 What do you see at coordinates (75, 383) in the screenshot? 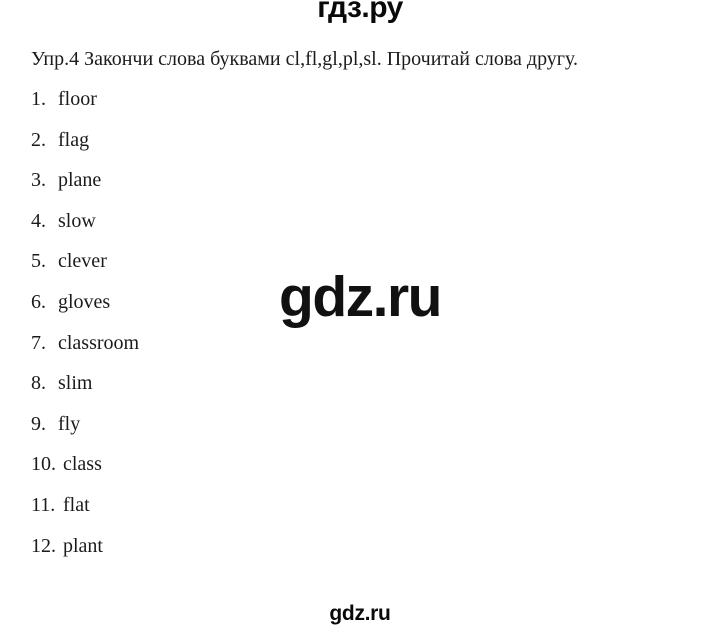
I see `list-item-word: slim` at bounding box center [75, 383].